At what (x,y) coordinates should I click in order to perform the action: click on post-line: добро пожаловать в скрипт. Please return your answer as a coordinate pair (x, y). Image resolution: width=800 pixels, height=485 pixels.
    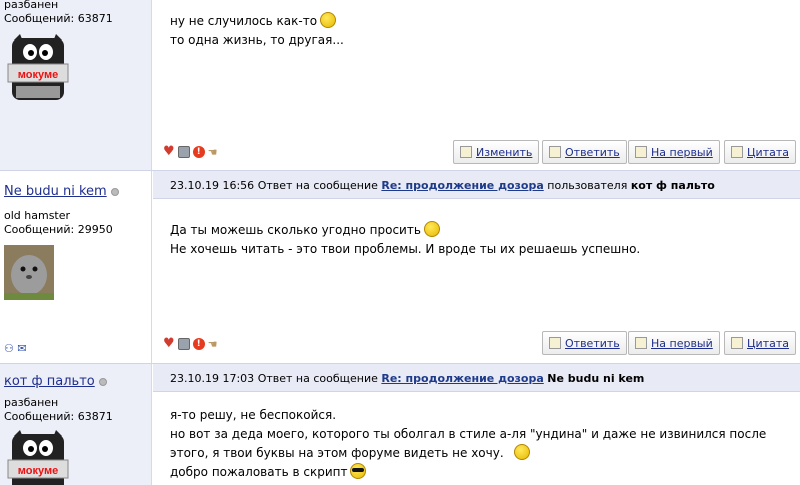
    Looking at the image, I should click on (259, 472).